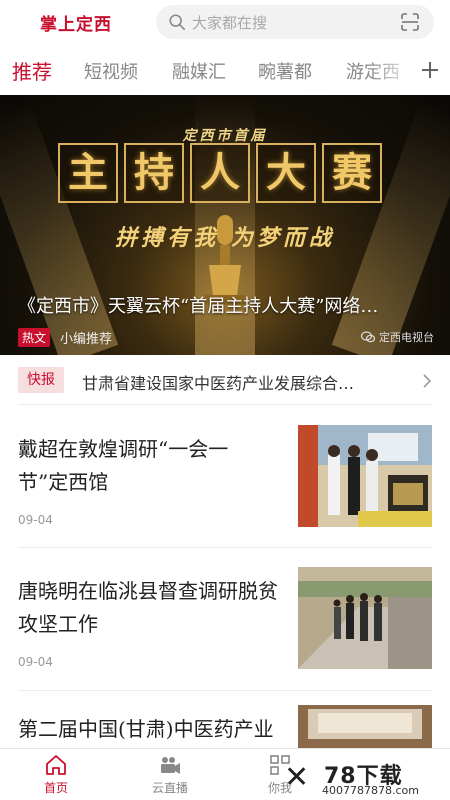 The width and height of the screenshot is (450, 800). Describe the element at coordinates (286, 173) in the screenshot. I see `title-char: 大` at that location.